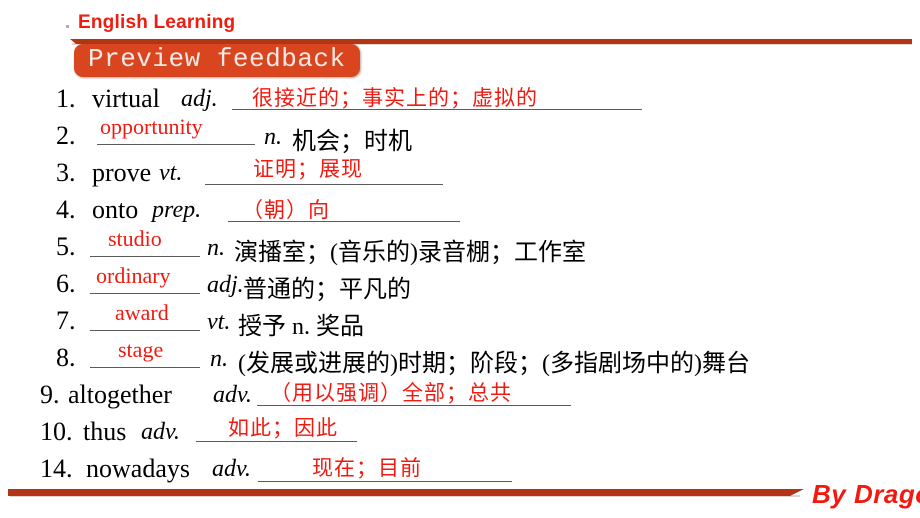 The height and width of the screenshot is (518, 920). Describe the element at coordinates (308, 169) in the screenshot. I see `answer-text: 证明；展现` at that location.